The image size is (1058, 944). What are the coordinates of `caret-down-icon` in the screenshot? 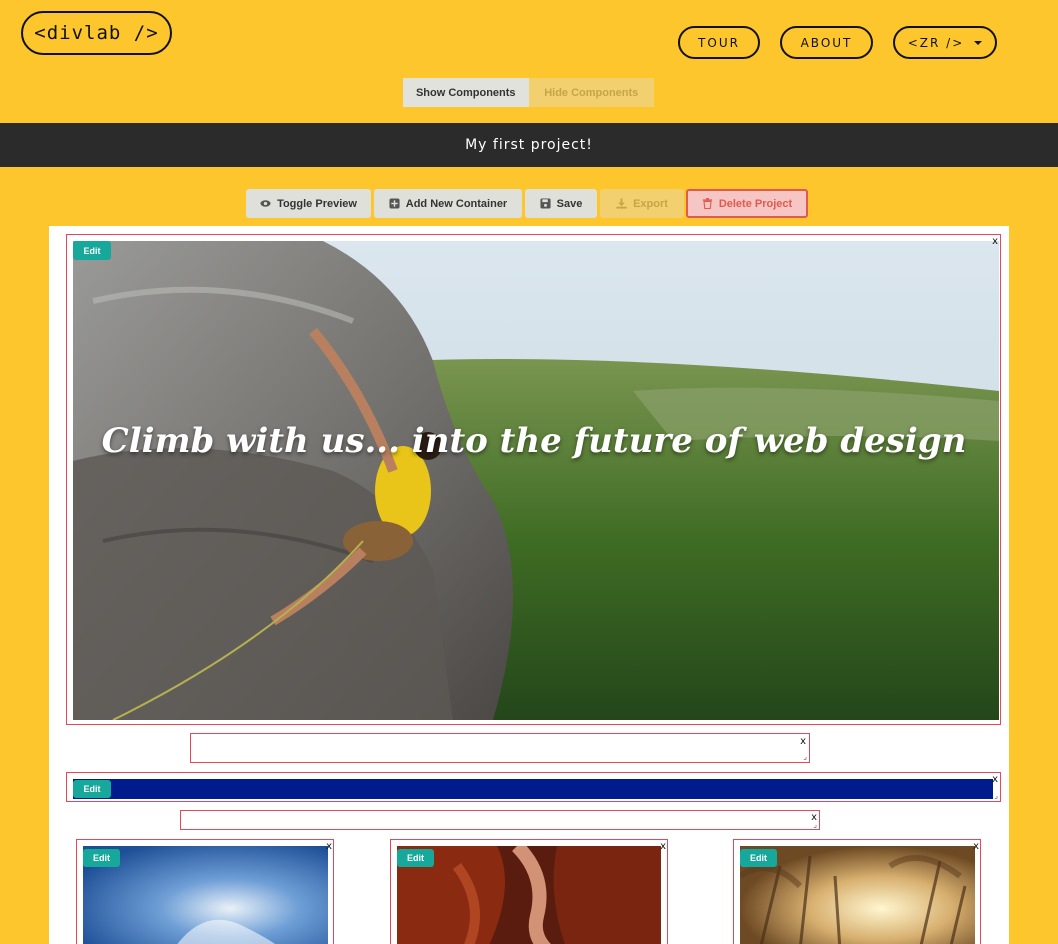 It's located at (978, 42).